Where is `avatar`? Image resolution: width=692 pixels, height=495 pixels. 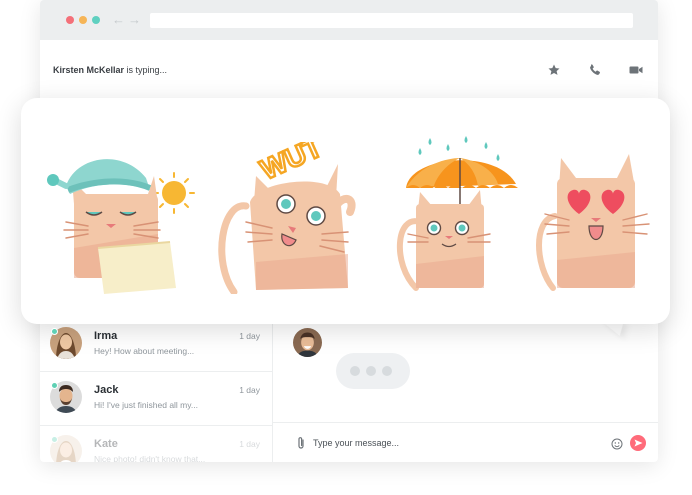
avatar is located at coordinates (307, 342).